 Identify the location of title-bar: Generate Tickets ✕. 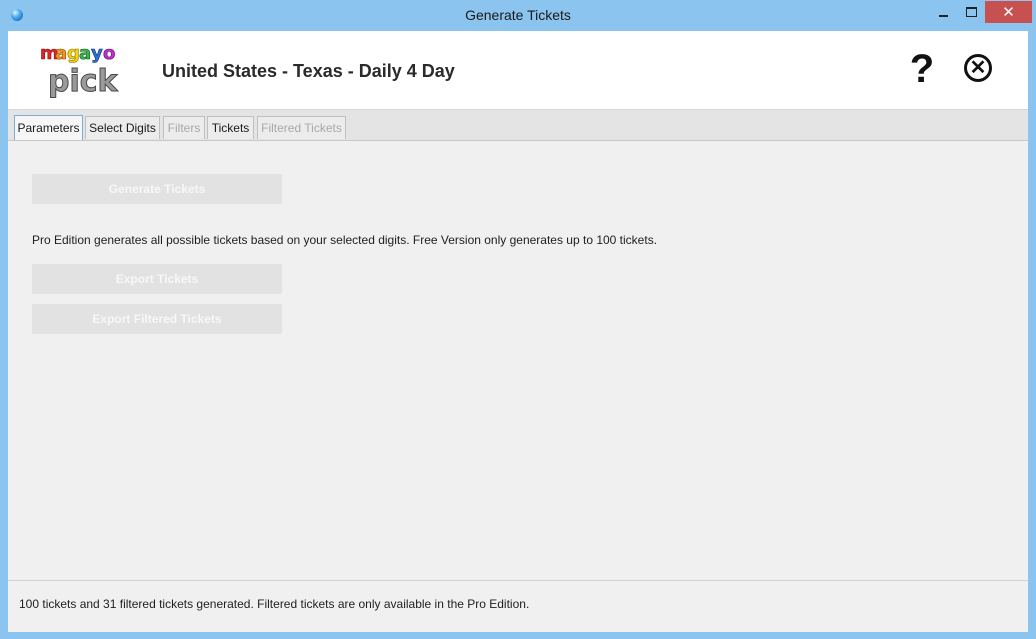
(518, 15).